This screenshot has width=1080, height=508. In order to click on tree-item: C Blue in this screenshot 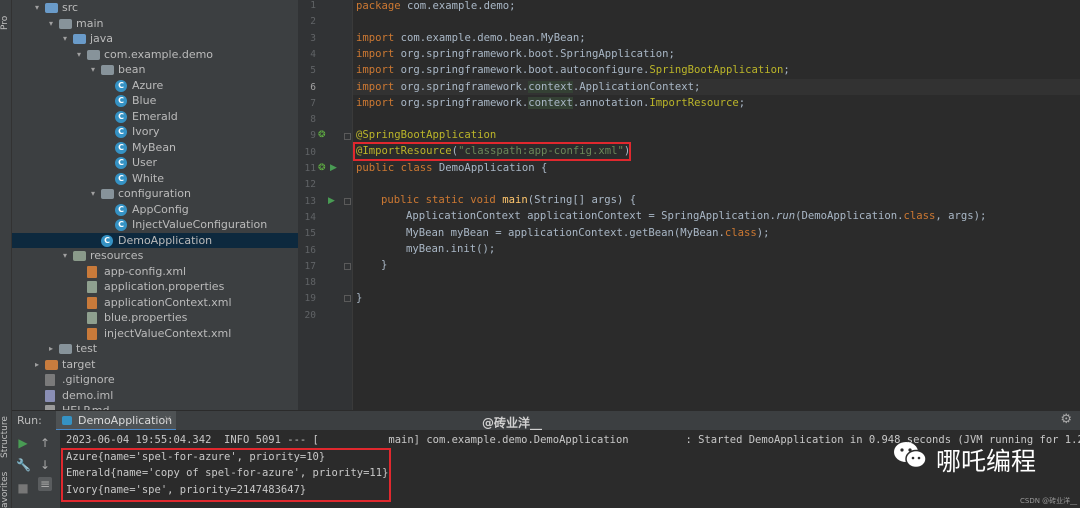, I will do `click(155, 101)`.